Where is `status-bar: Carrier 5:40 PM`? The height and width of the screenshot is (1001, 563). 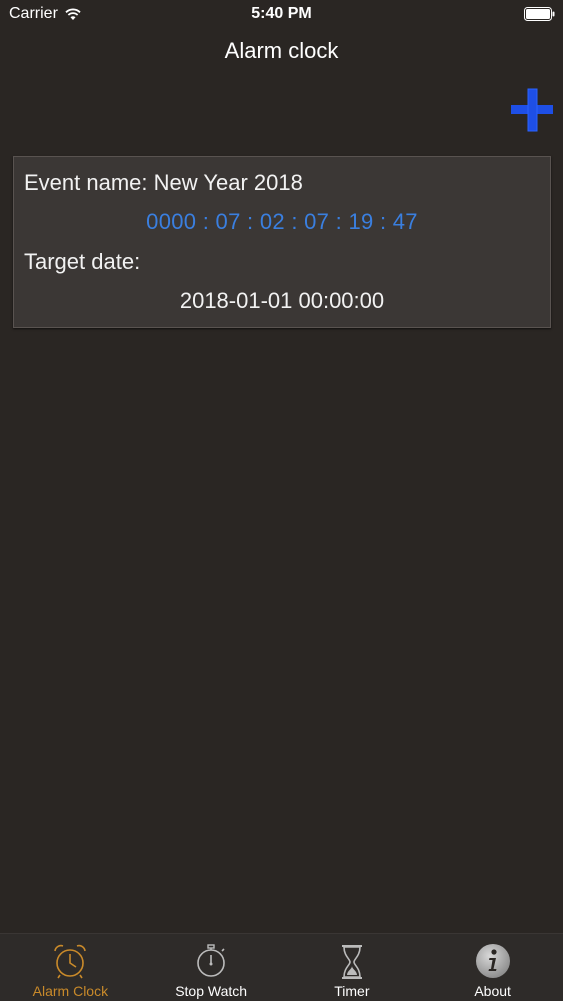
status-bar: Carrier 5:40 PM is located at coordinates (281, 15).